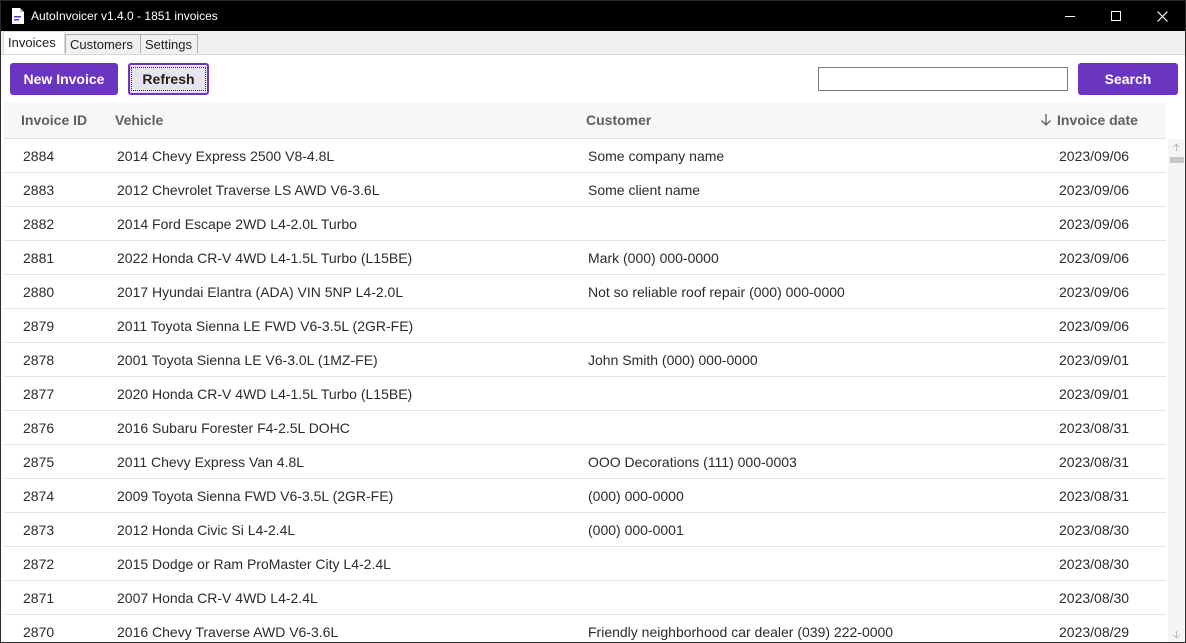  I want to click on minimize-button, so click(1070, 16).